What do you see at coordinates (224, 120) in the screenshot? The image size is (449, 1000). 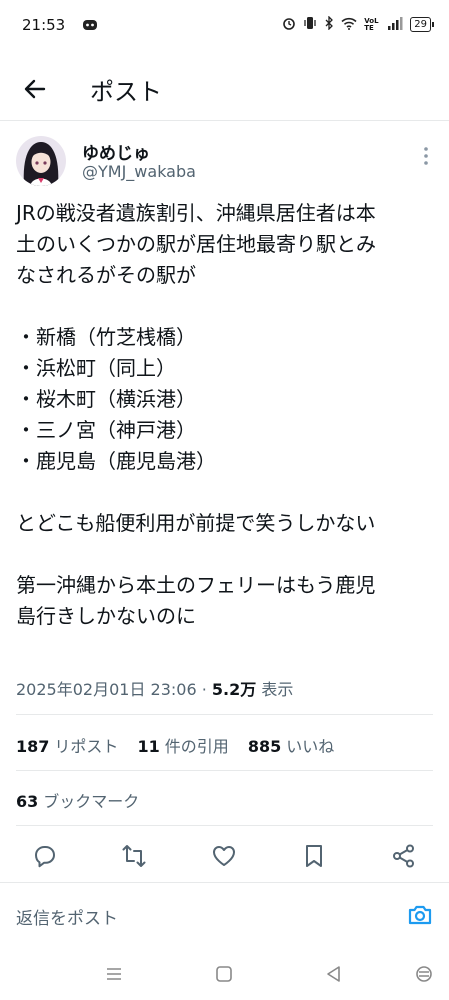 I see `header-divider` at bounding box center [224, 120].